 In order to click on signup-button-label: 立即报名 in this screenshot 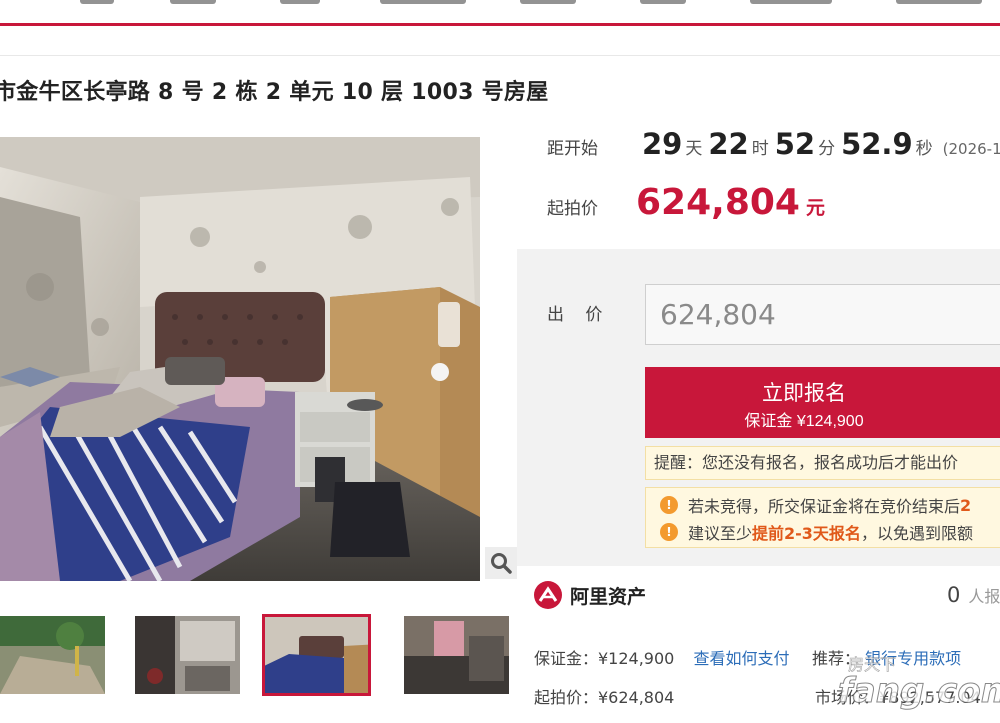, I will do `click(804, 393)`.